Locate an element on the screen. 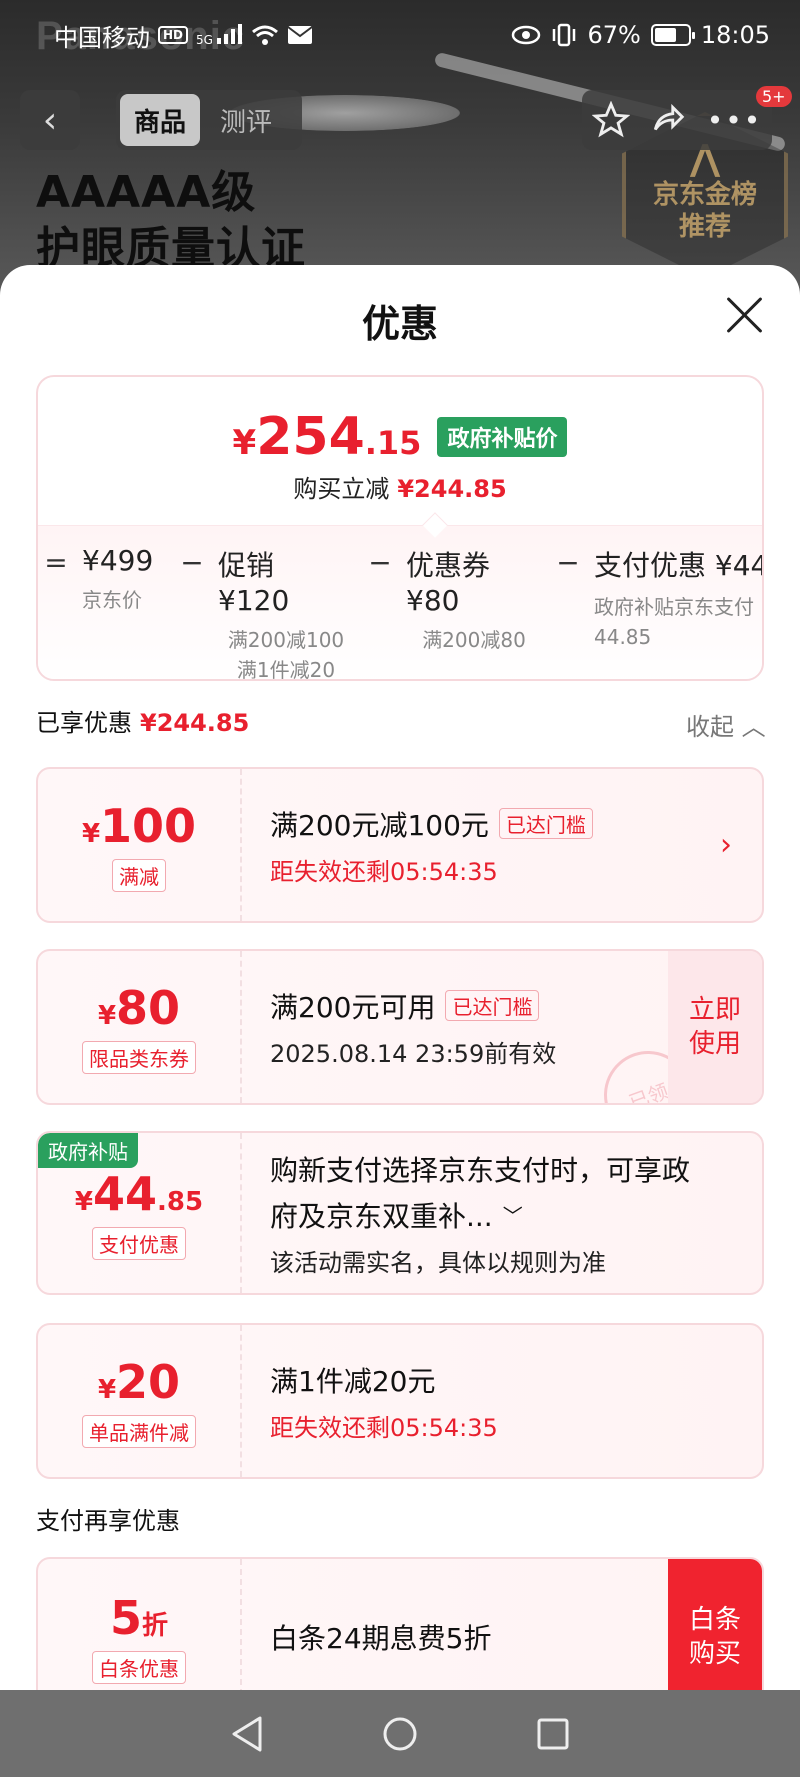 The width and height of the screenshot is (800, 1777). home-circle-icon is located at coordinates (400, 1734).